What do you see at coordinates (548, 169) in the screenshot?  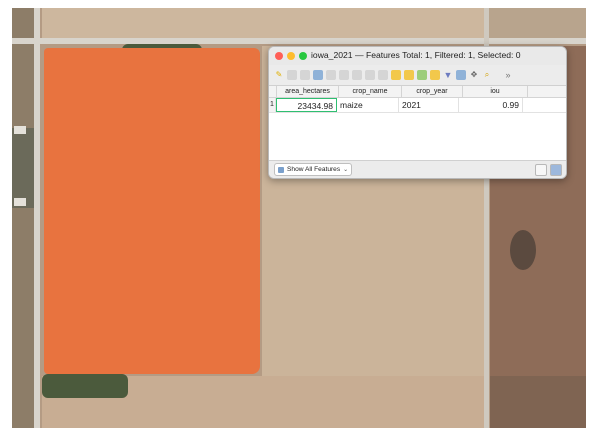 I see `view-switcher` at bounding box center [548, 169].